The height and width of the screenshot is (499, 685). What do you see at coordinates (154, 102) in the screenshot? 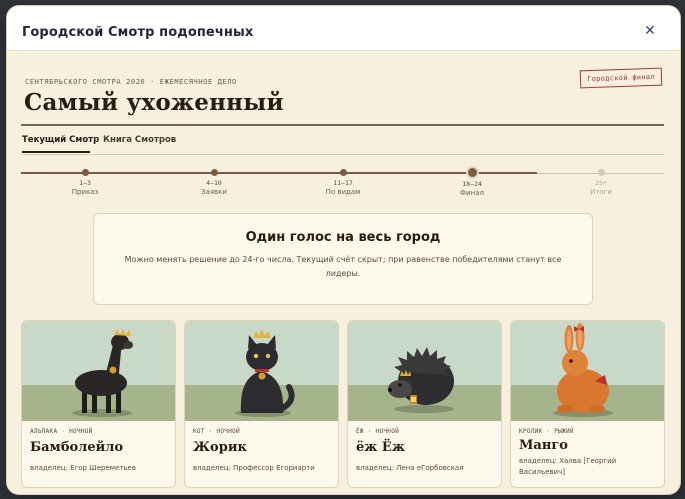
I see `page-title: Самый ухоженный` at bounding box center [154, 102].